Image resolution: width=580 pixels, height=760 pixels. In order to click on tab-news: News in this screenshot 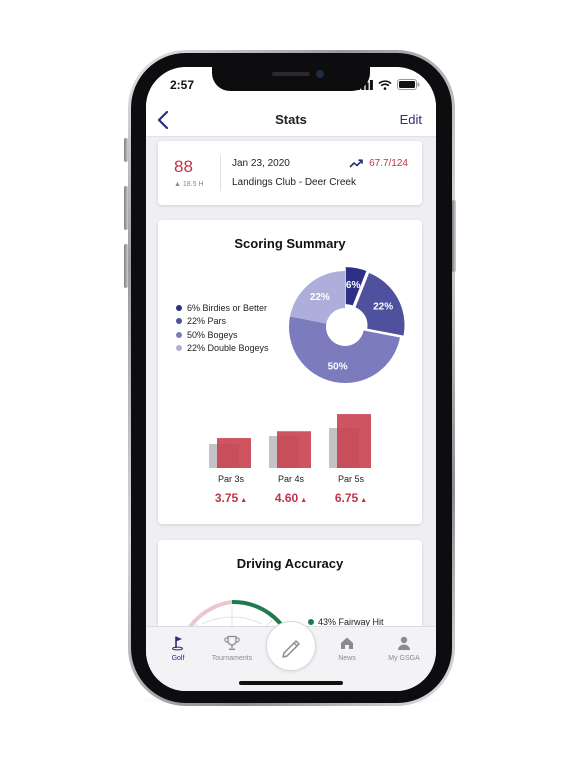, I will do `click(347, 648)`.